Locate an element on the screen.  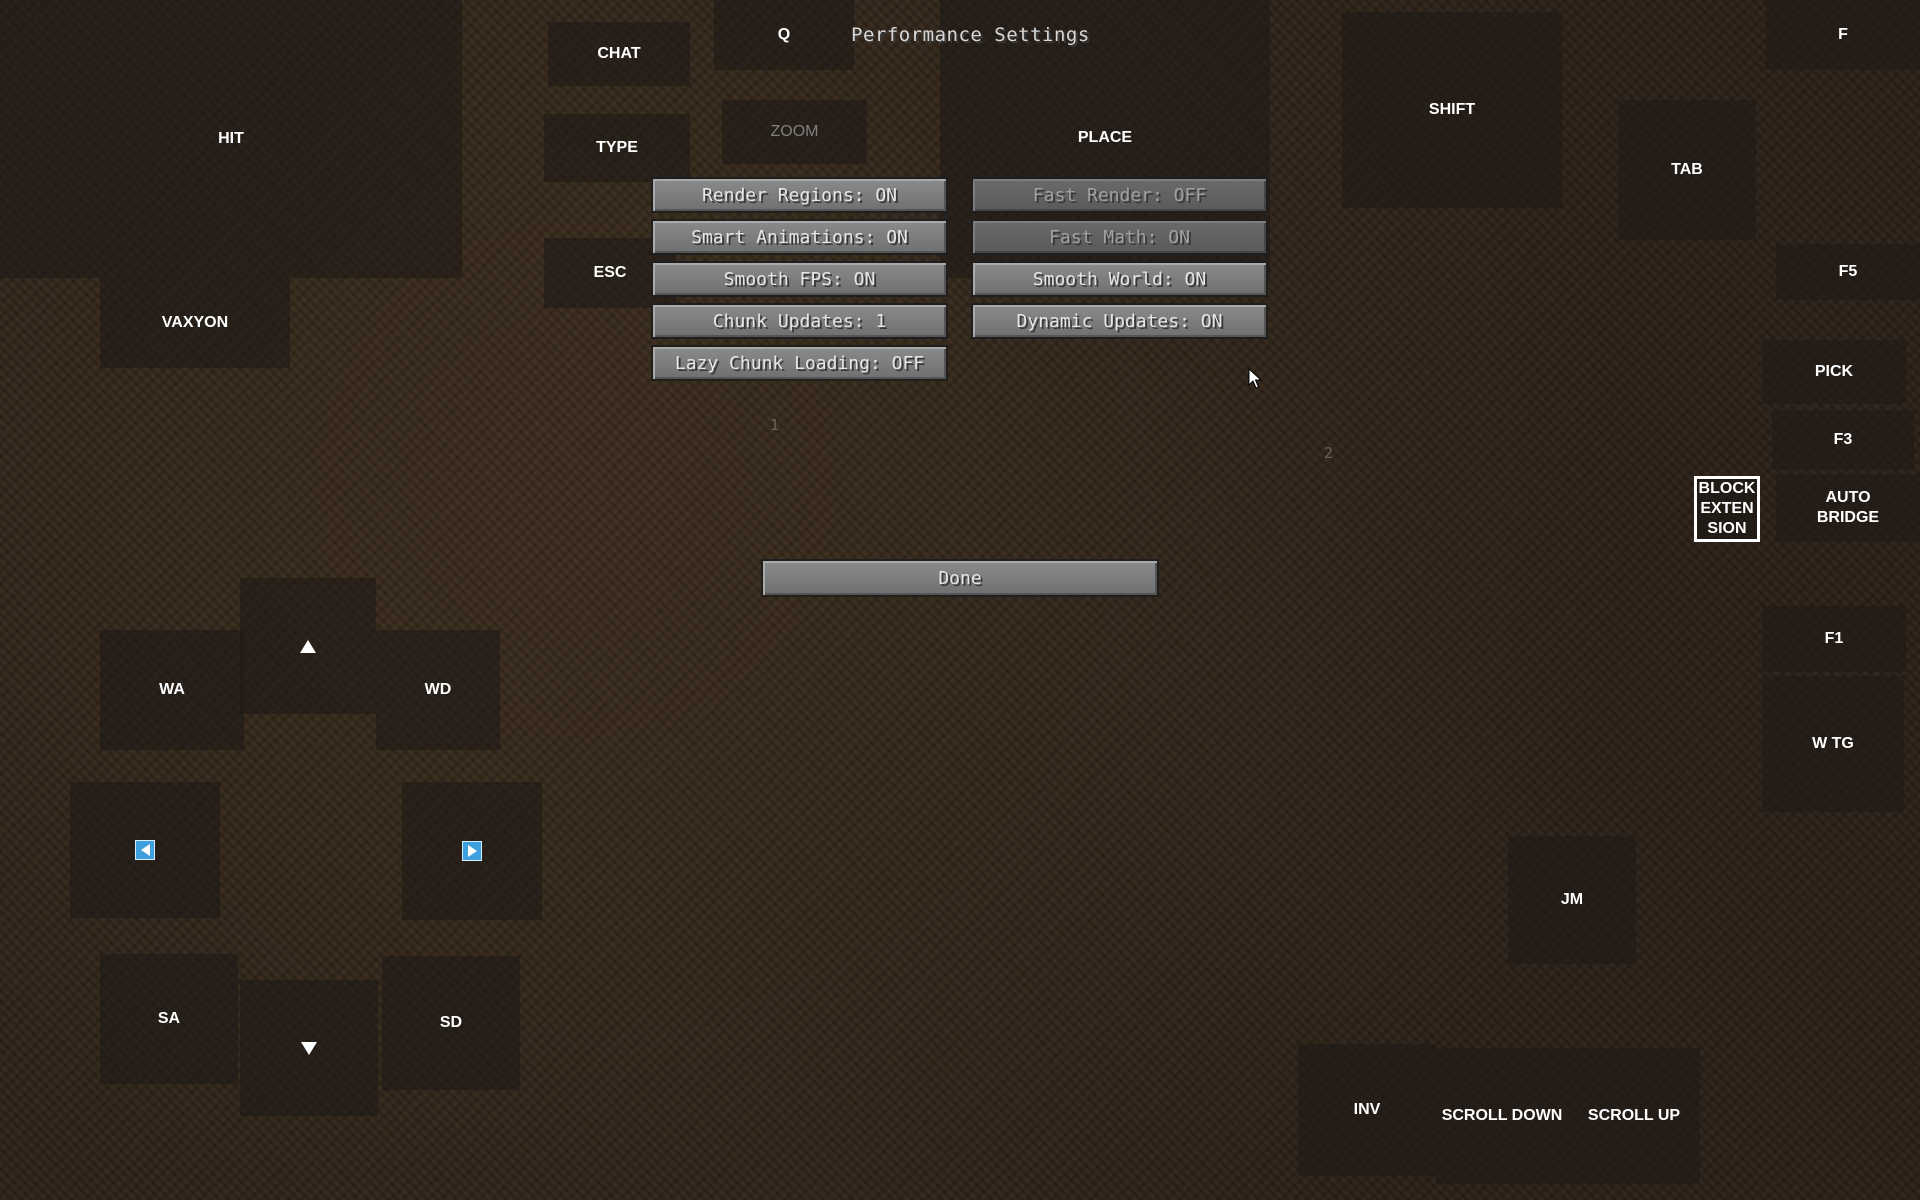
scroll-up-pad: SCROLL UP is located at coordinates (1634, 1116).